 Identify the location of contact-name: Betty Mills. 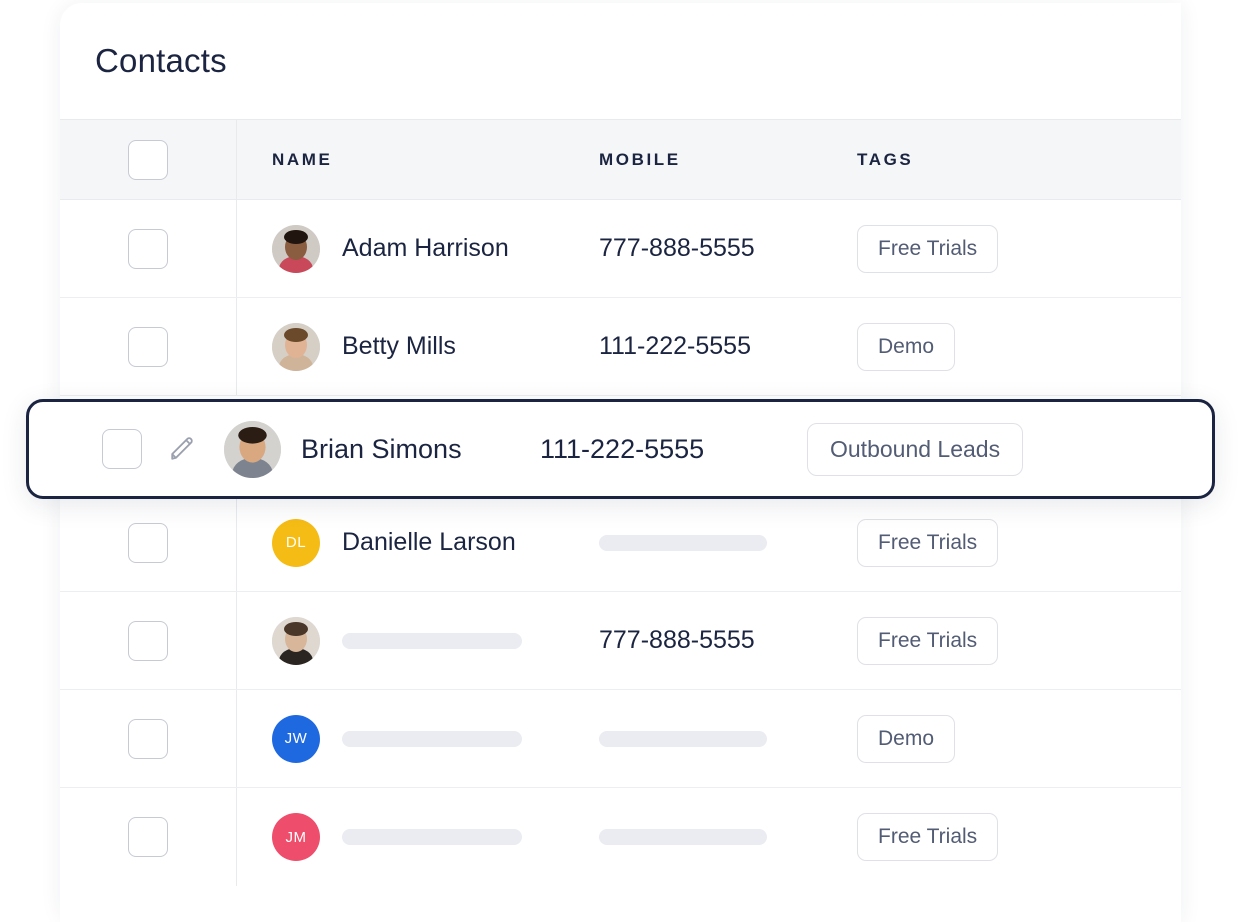
(399, 346).